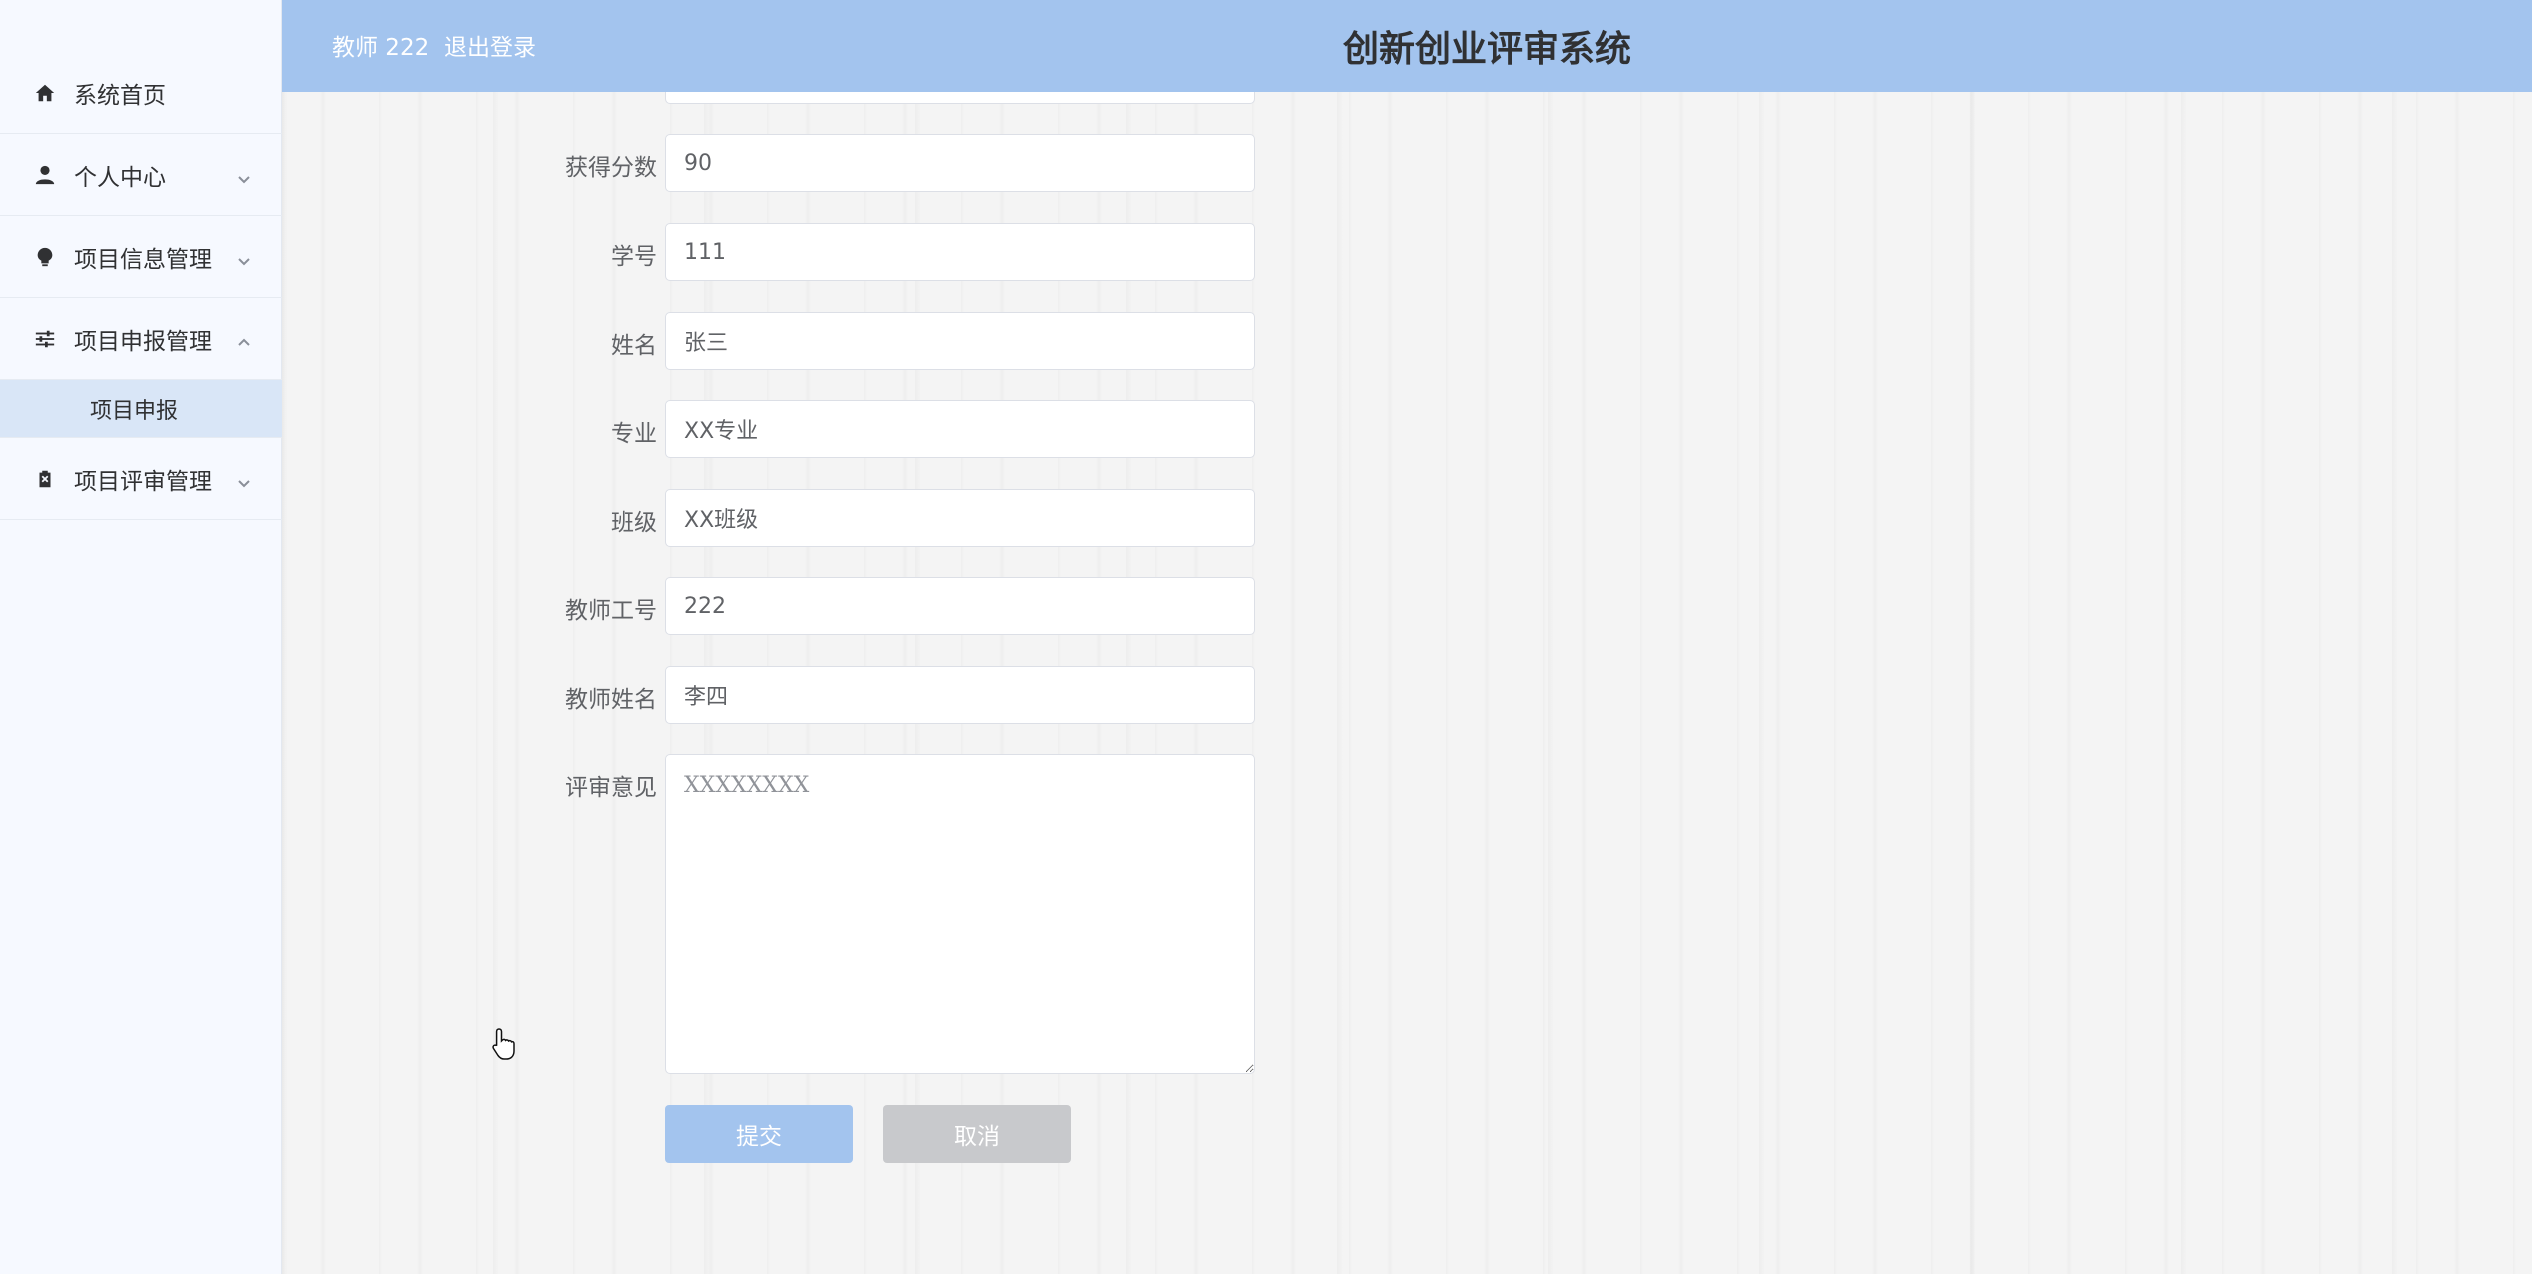 The image size is (2532, 1279). Describe the element at coordinates (120, 177) in the screenshot. I see `sidebar-item-label: 个人中心` at that location.